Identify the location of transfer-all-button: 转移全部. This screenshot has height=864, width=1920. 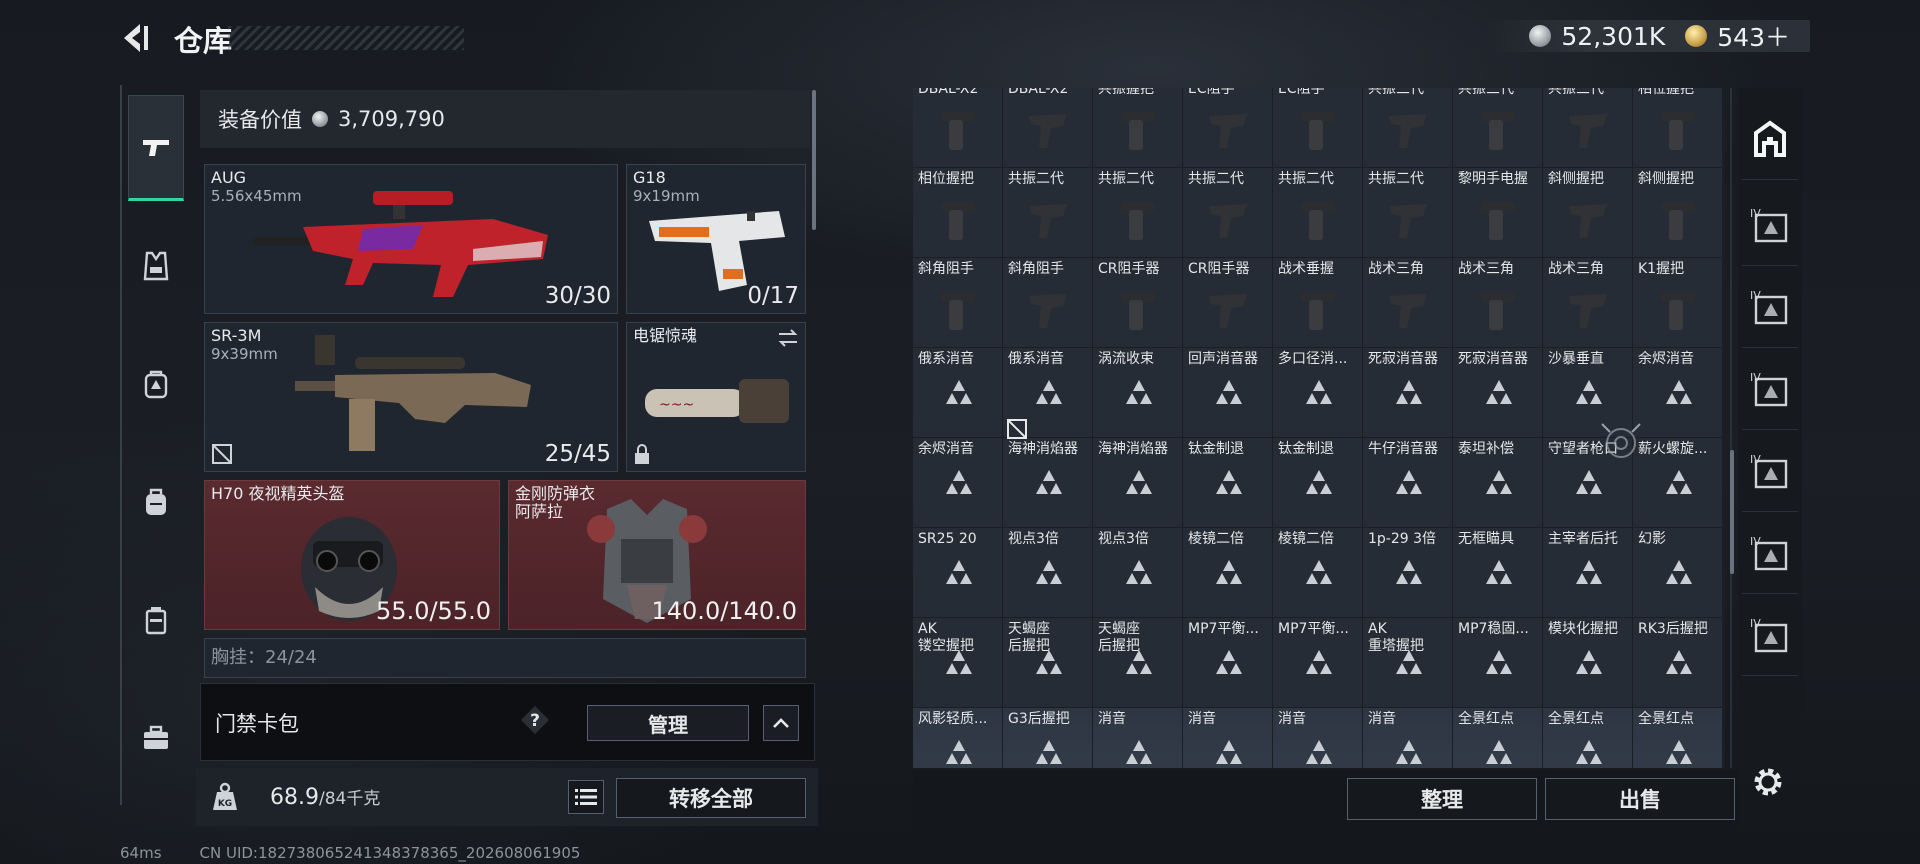
(711, 798).